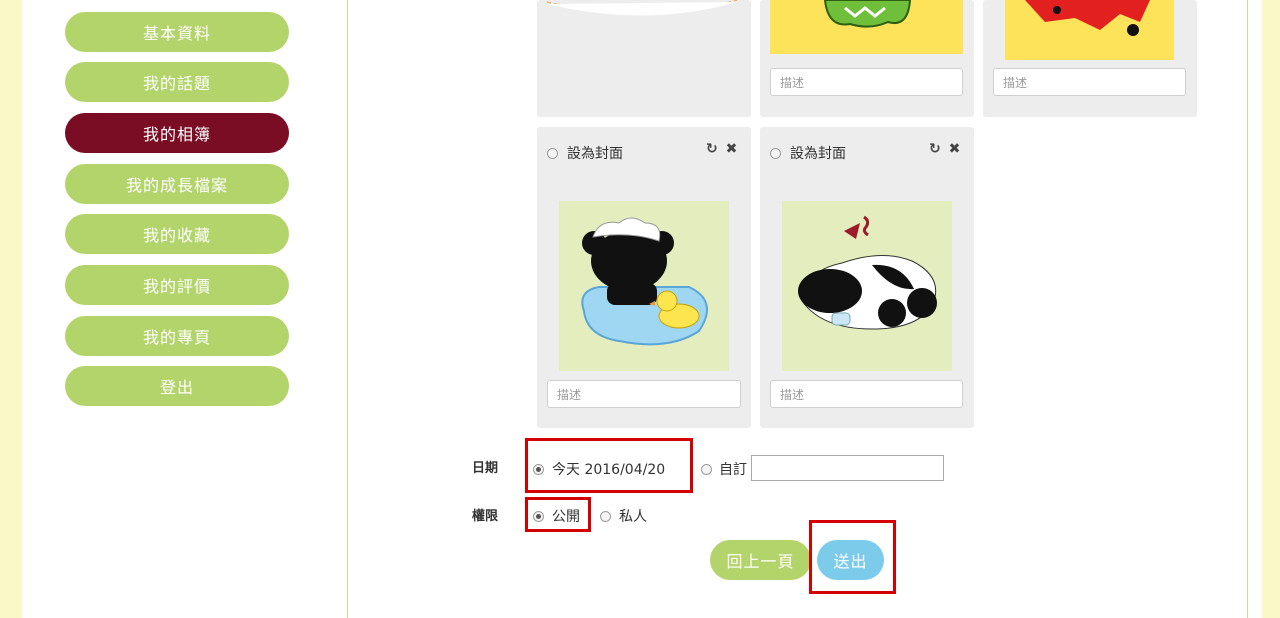  I want to click on content-divider-left, so click(347, 309).